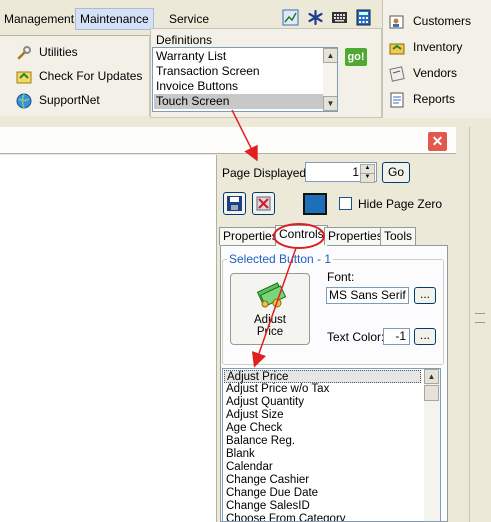  What do you see at coordinates (272, 493) in the screenshot?
I see `list-item: Change Due Date` at bounding box center [272, 493].